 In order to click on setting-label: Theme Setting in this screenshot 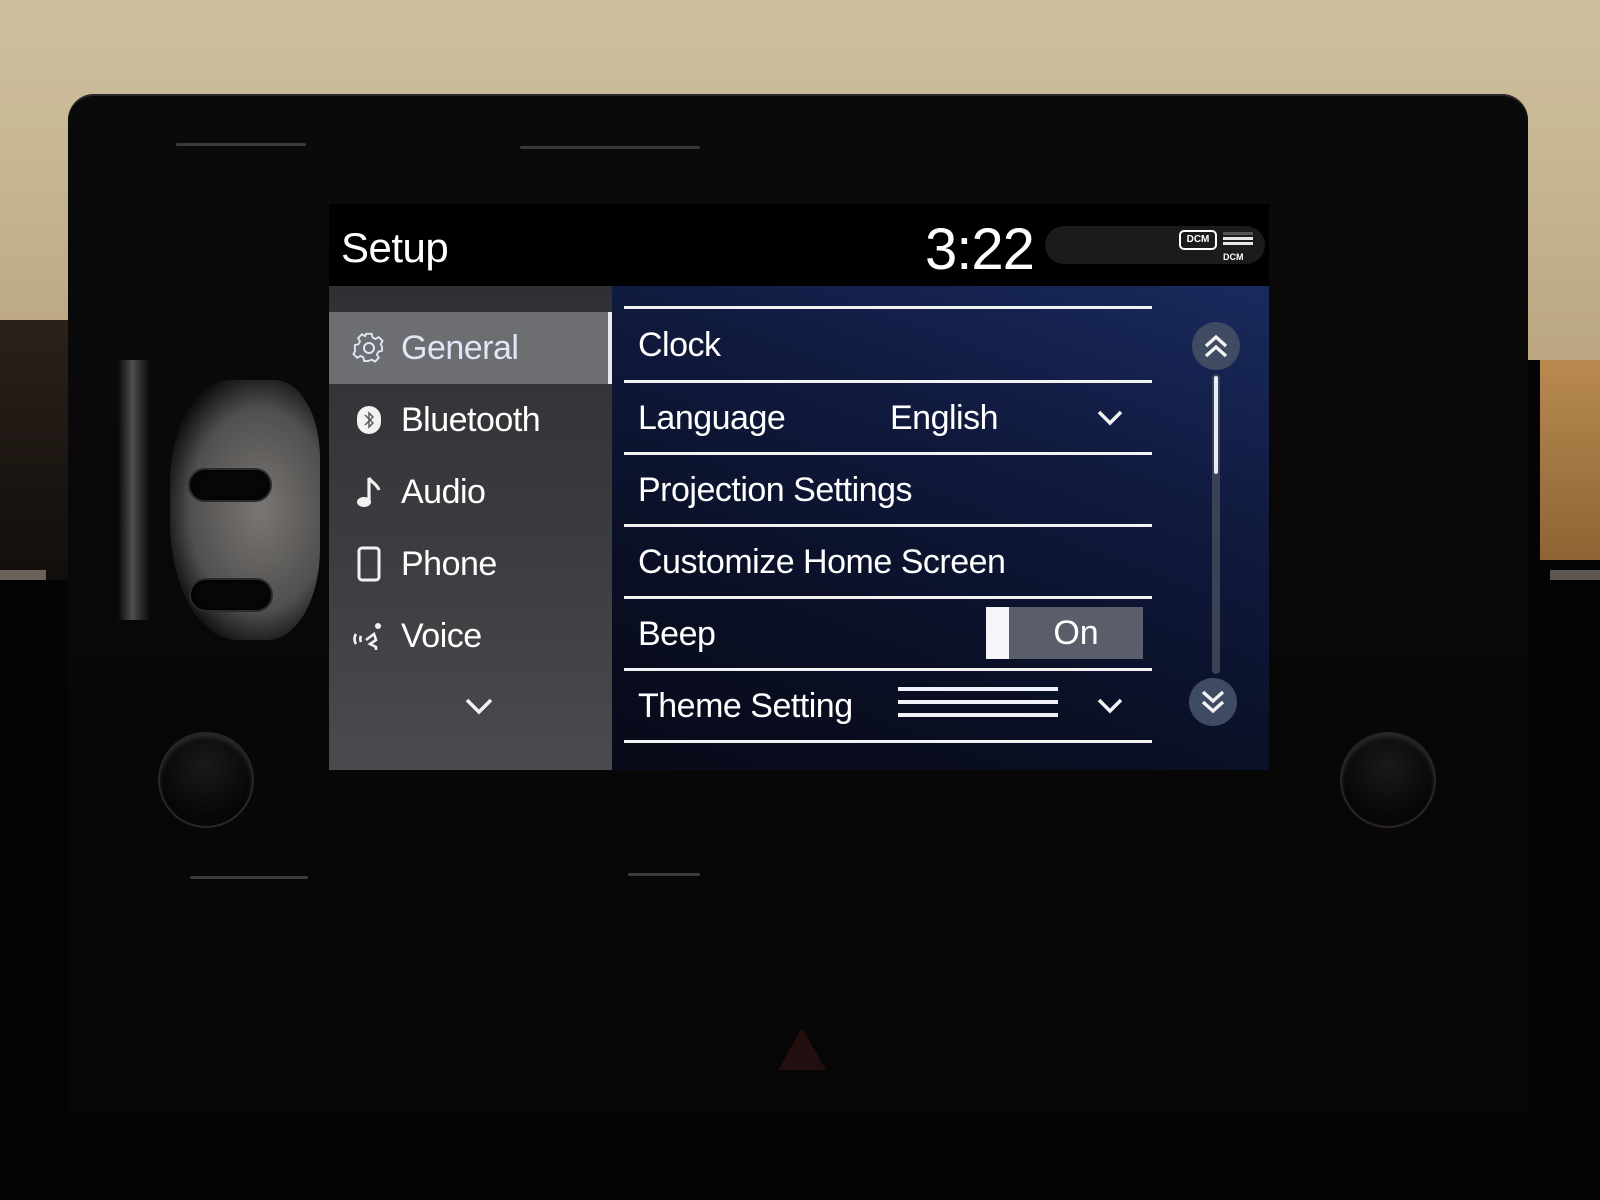, I will do `click(745, 705)`.